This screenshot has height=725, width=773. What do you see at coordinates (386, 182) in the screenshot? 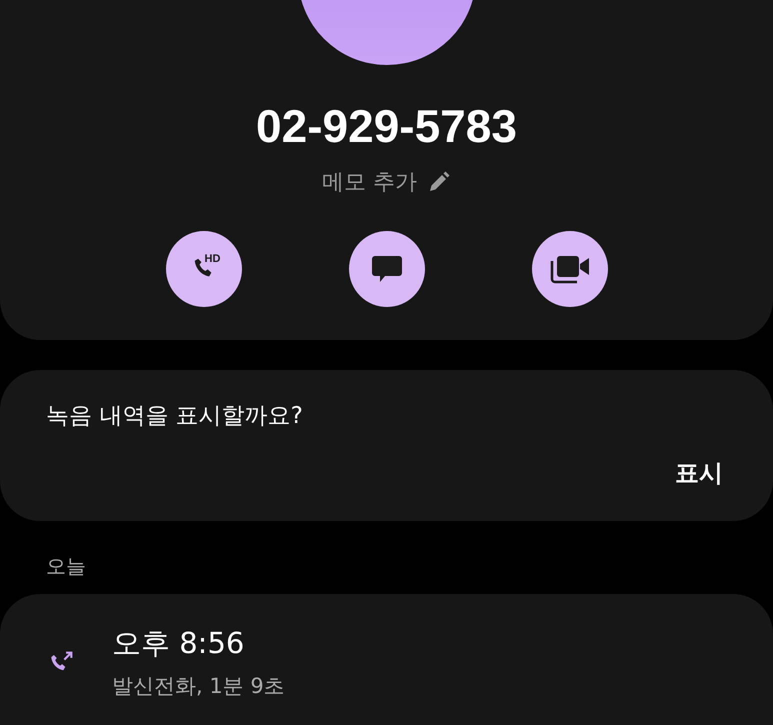
I see `add-memo-button: 메모 추가` at bounding box center [386, 182].